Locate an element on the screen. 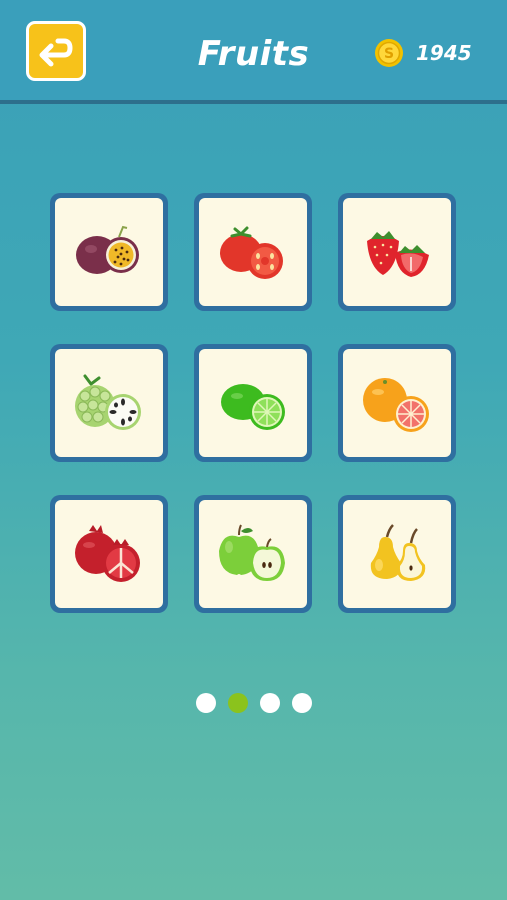  pomegranate-icon is located at coordinates (107, 553).